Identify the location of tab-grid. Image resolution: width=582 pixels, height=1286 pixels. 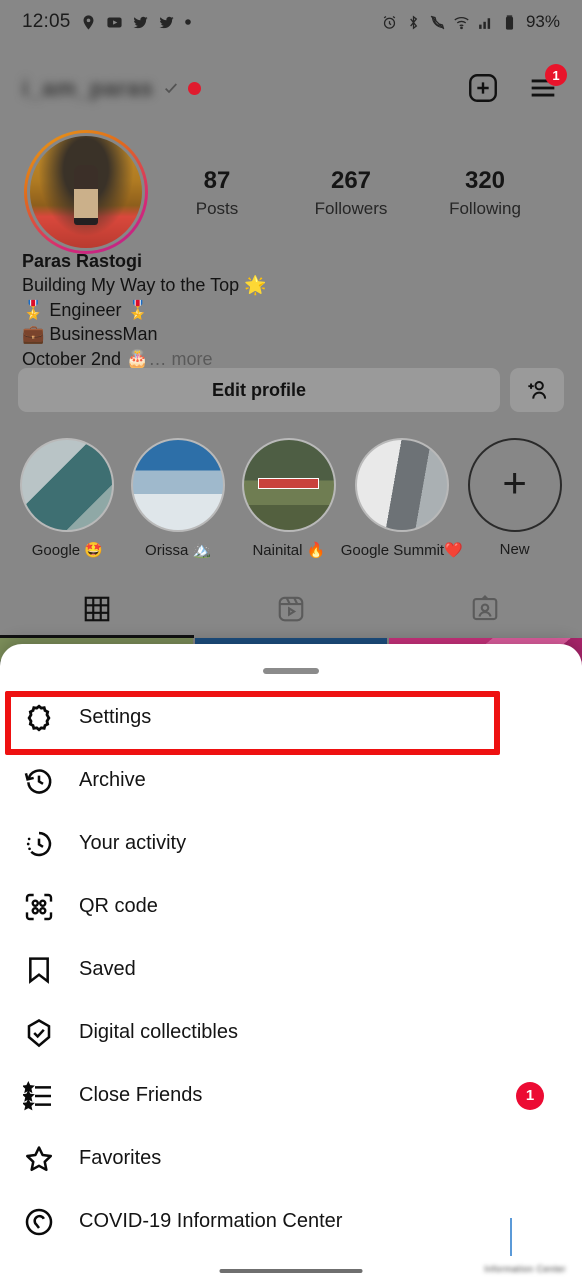
(97, 609).